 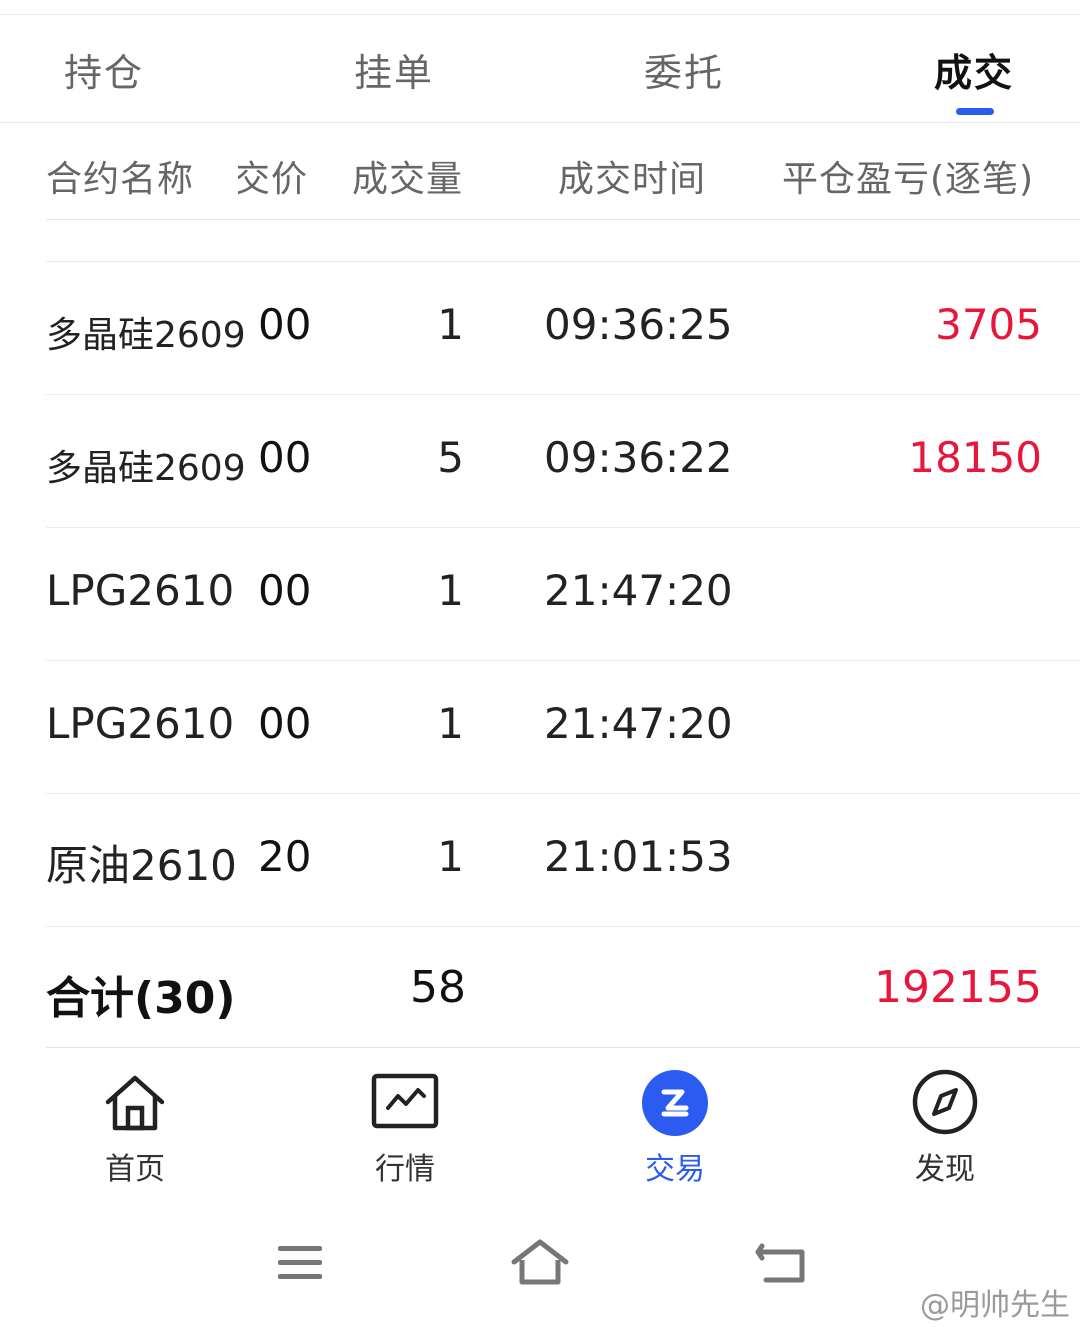 What do you see at coordinates (563, 1047) in the screenshot?
I see `nav-divider` at bounding box center [563, 1047].